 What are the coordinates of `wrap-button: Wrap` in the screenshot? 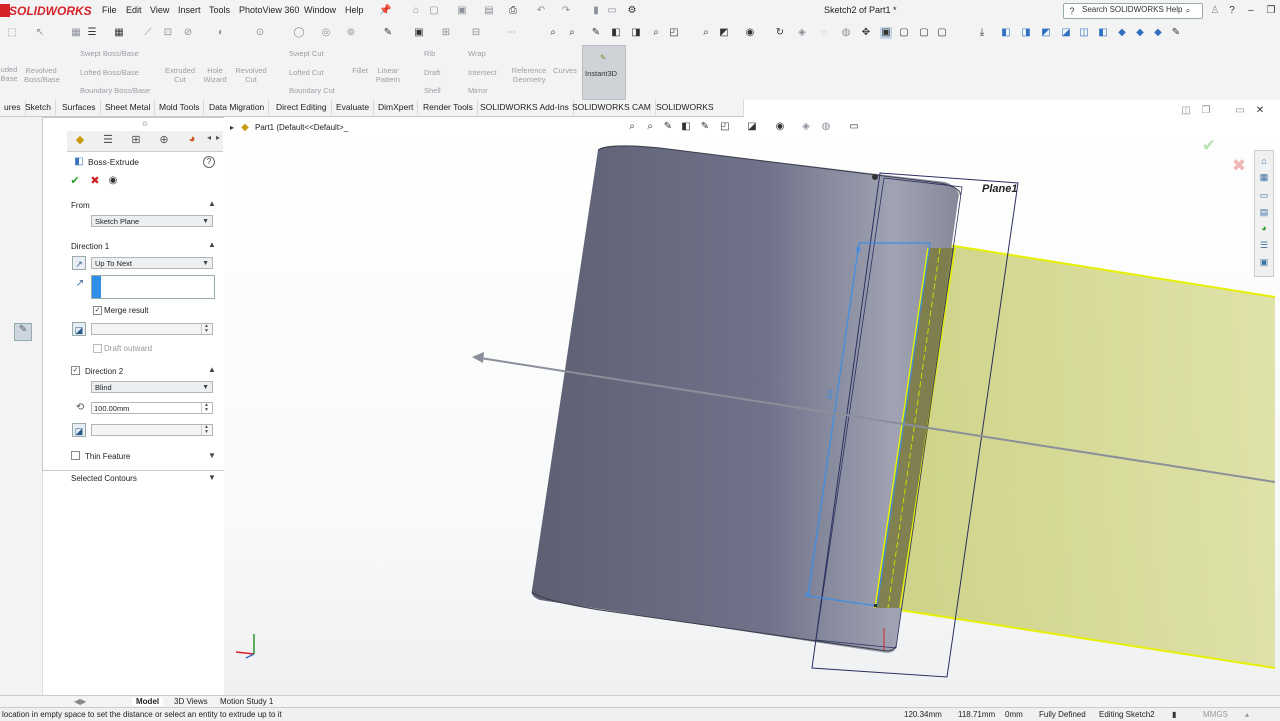 It's located at (477, 53).